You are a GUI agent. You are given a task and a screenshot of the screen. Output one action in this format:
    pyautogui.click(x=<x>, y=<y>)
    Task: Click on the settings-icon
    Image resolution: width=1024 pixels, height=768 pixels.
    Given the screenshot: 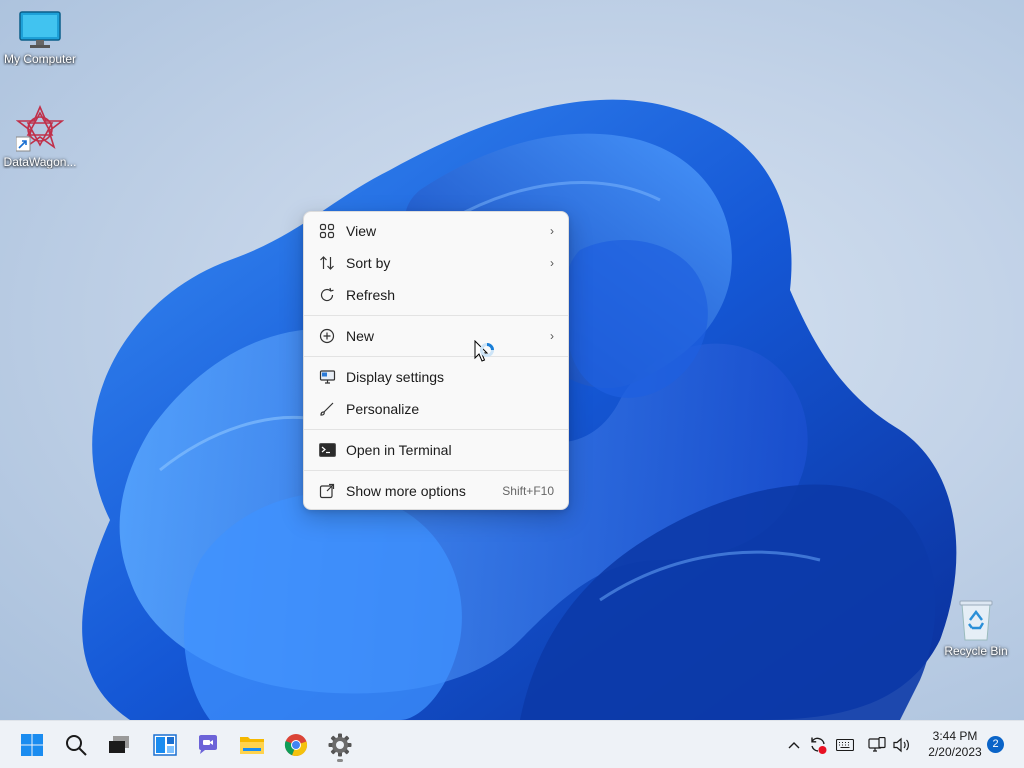 What is the action you would take?
    pyautogui.click(x=340, y=745)
    